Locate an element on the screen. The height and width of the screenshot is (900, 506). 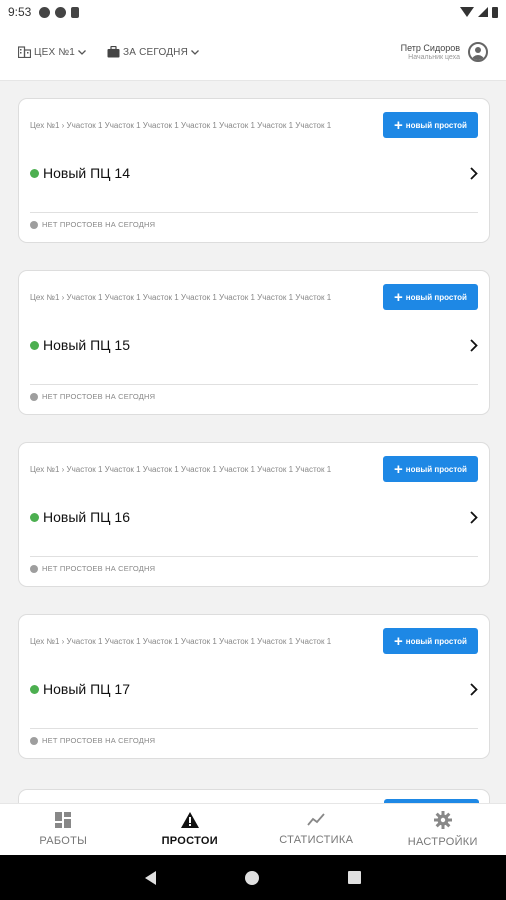
sim-icon is located at coordinates (75, 12).